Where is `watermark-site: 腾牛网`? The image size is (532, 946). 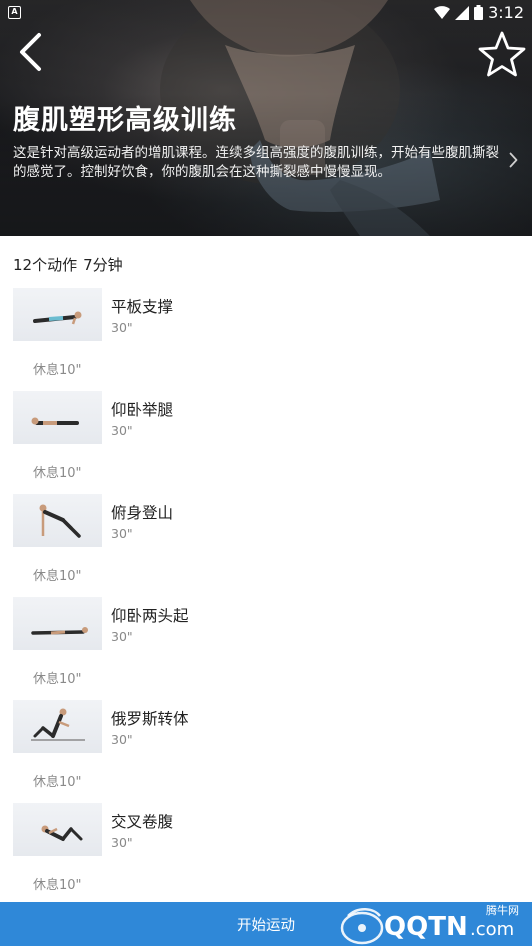 watermark-site: 腾牛网 is located at coordinates (502, 910).